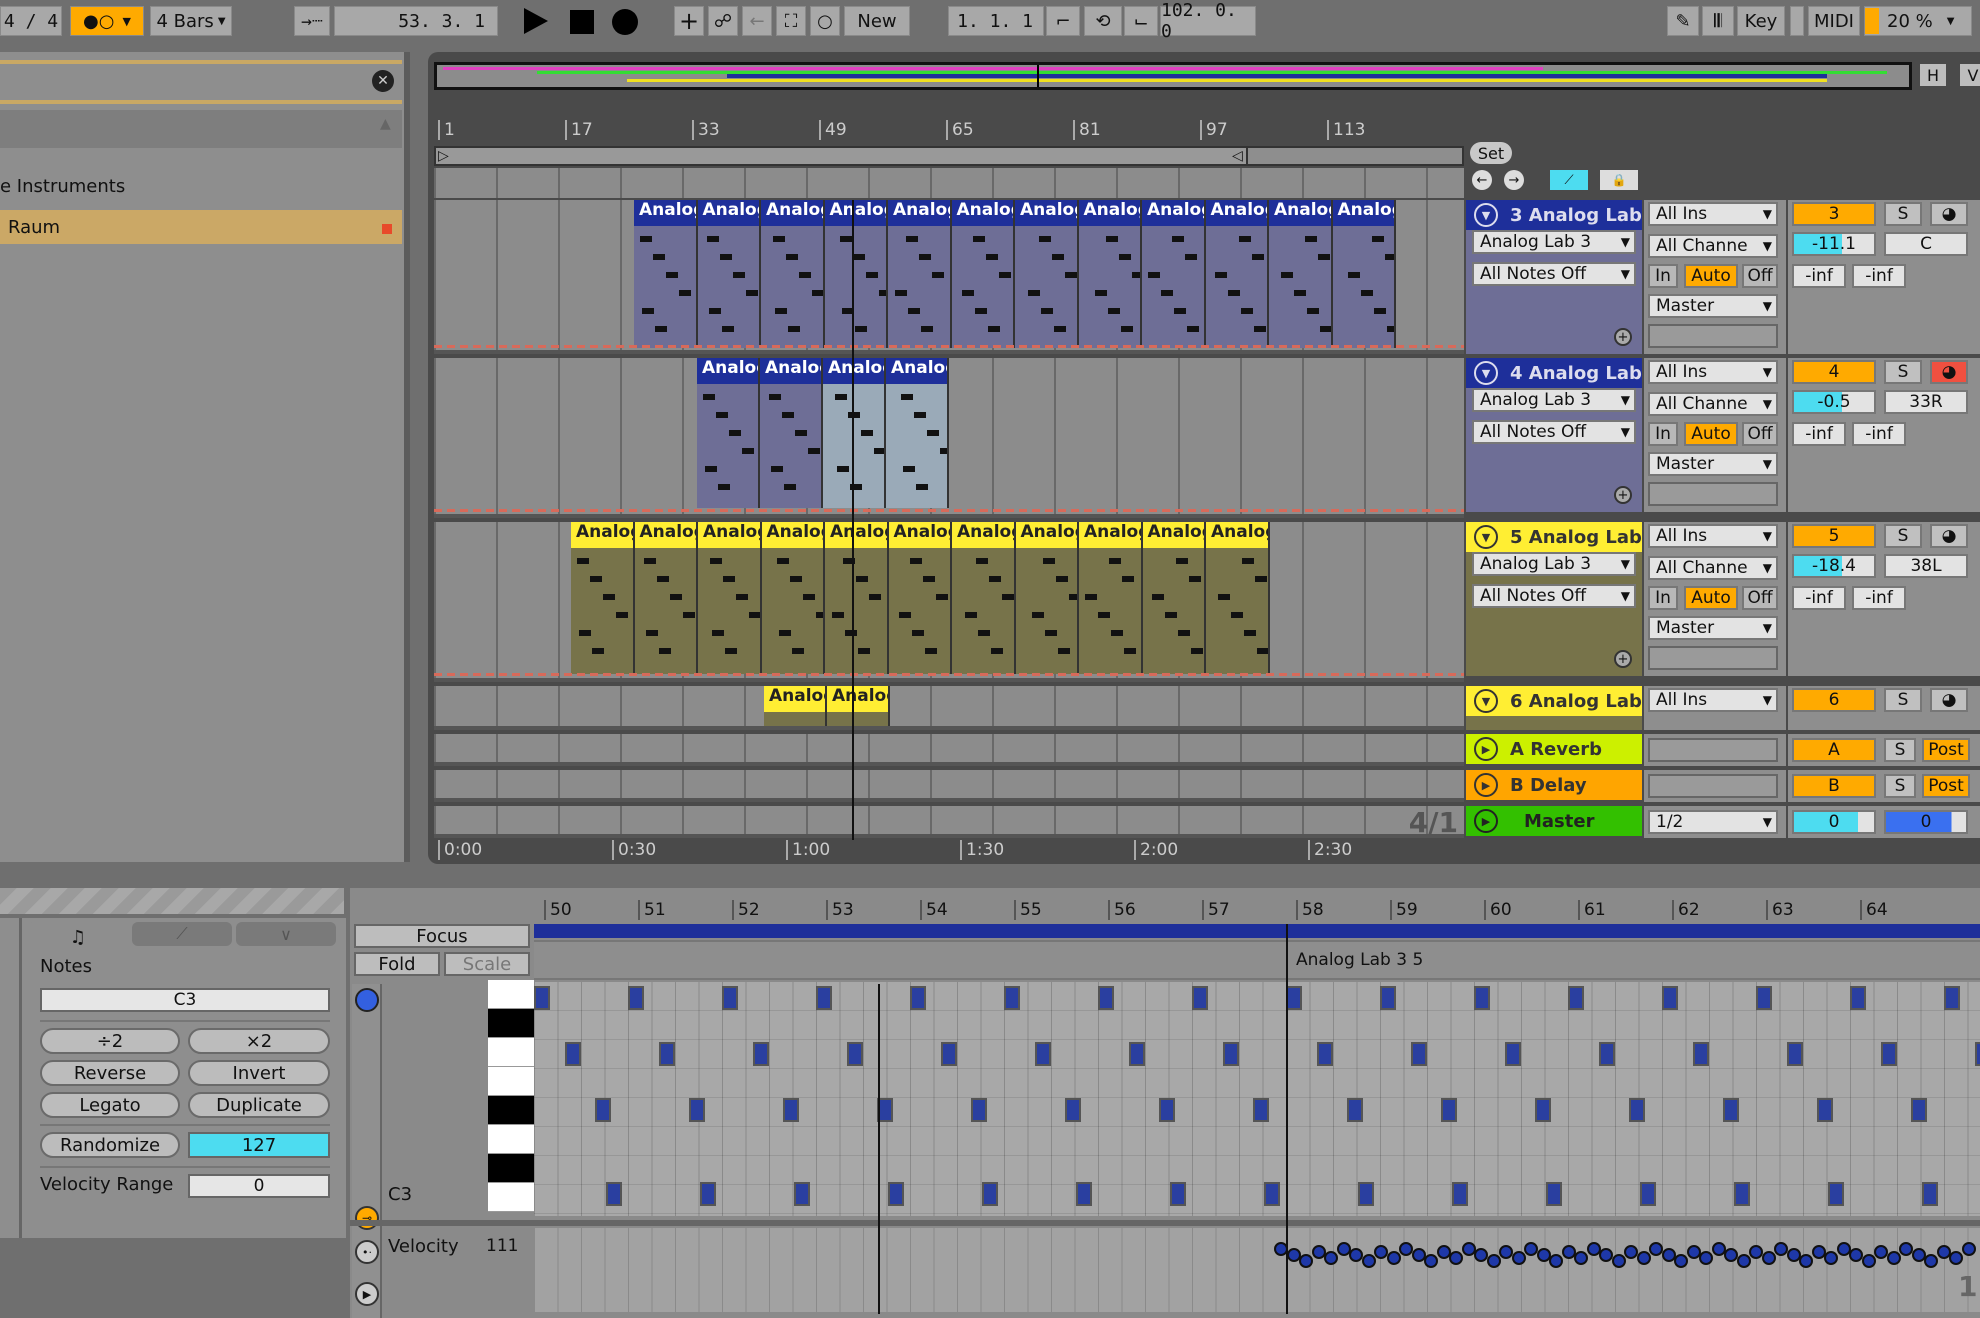  What do you see at coordinates (1713, 658) in the screenshot?
I see `output-sub-dropdown` at bounding box center [1713, 658].